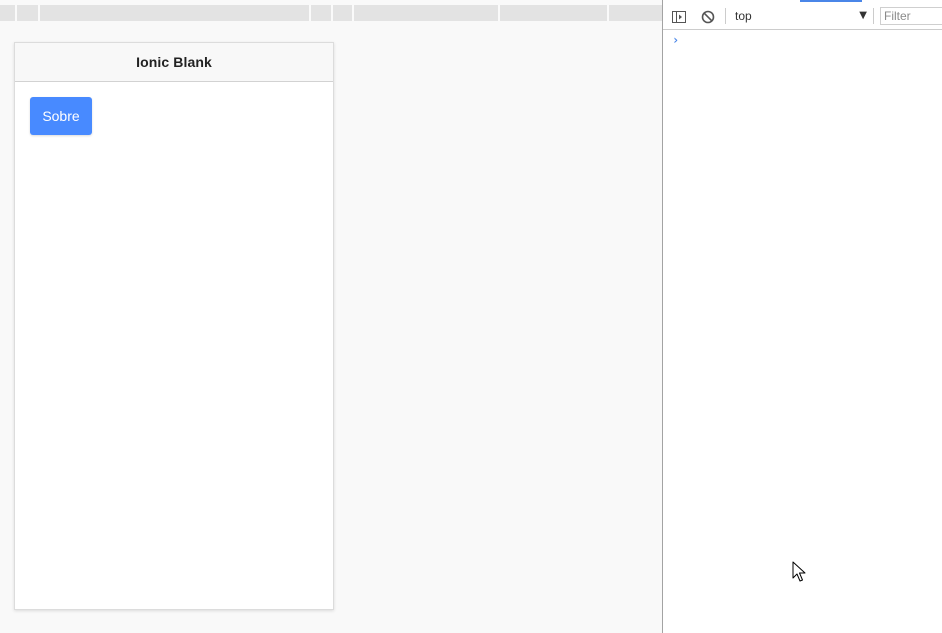  What do you see at coordinates (679, 16) in the screenshot?
I see `sidebar-toggle-icon` at bounding box center [679, 16].